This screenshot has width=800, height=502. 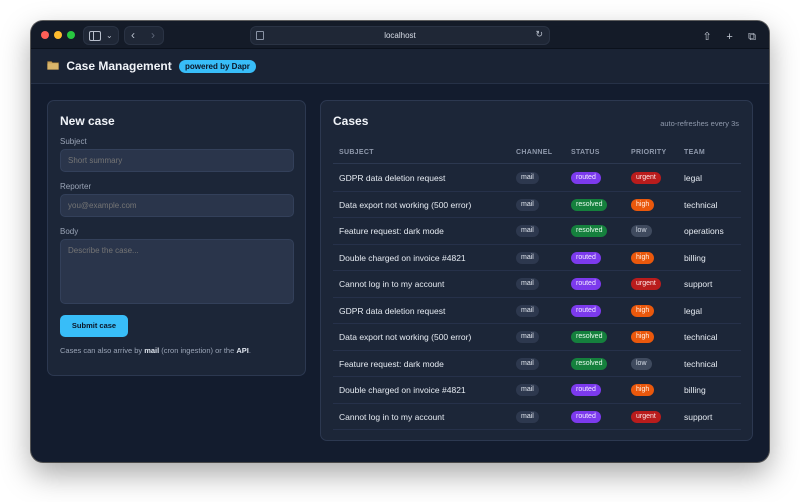 I want to click on body-label: Body, so click(x=69, y=231).